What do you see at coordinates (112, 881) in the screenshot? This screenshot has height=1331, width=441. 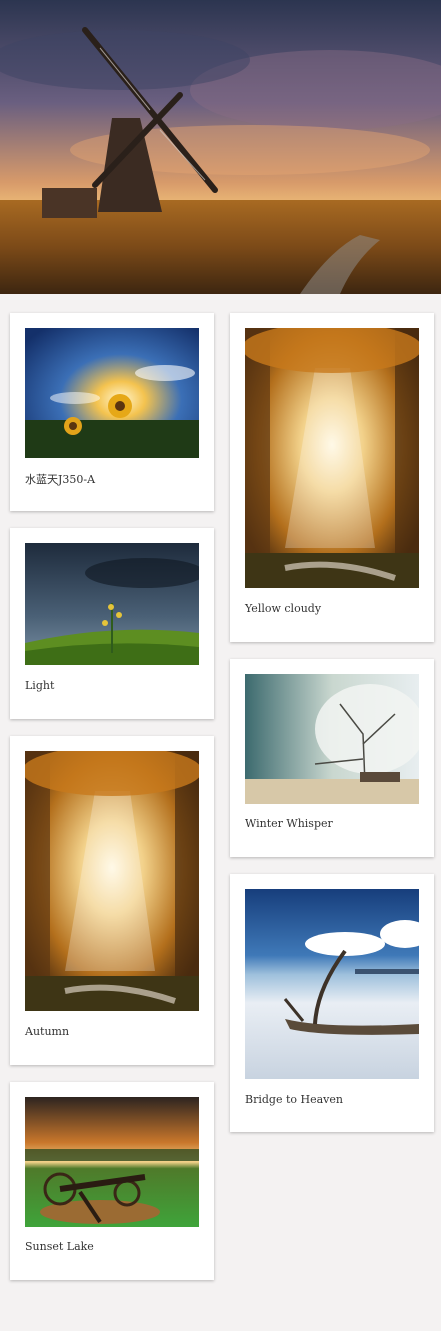 I see `autumn-forest-rays-image` at bounding box center [112, 881].